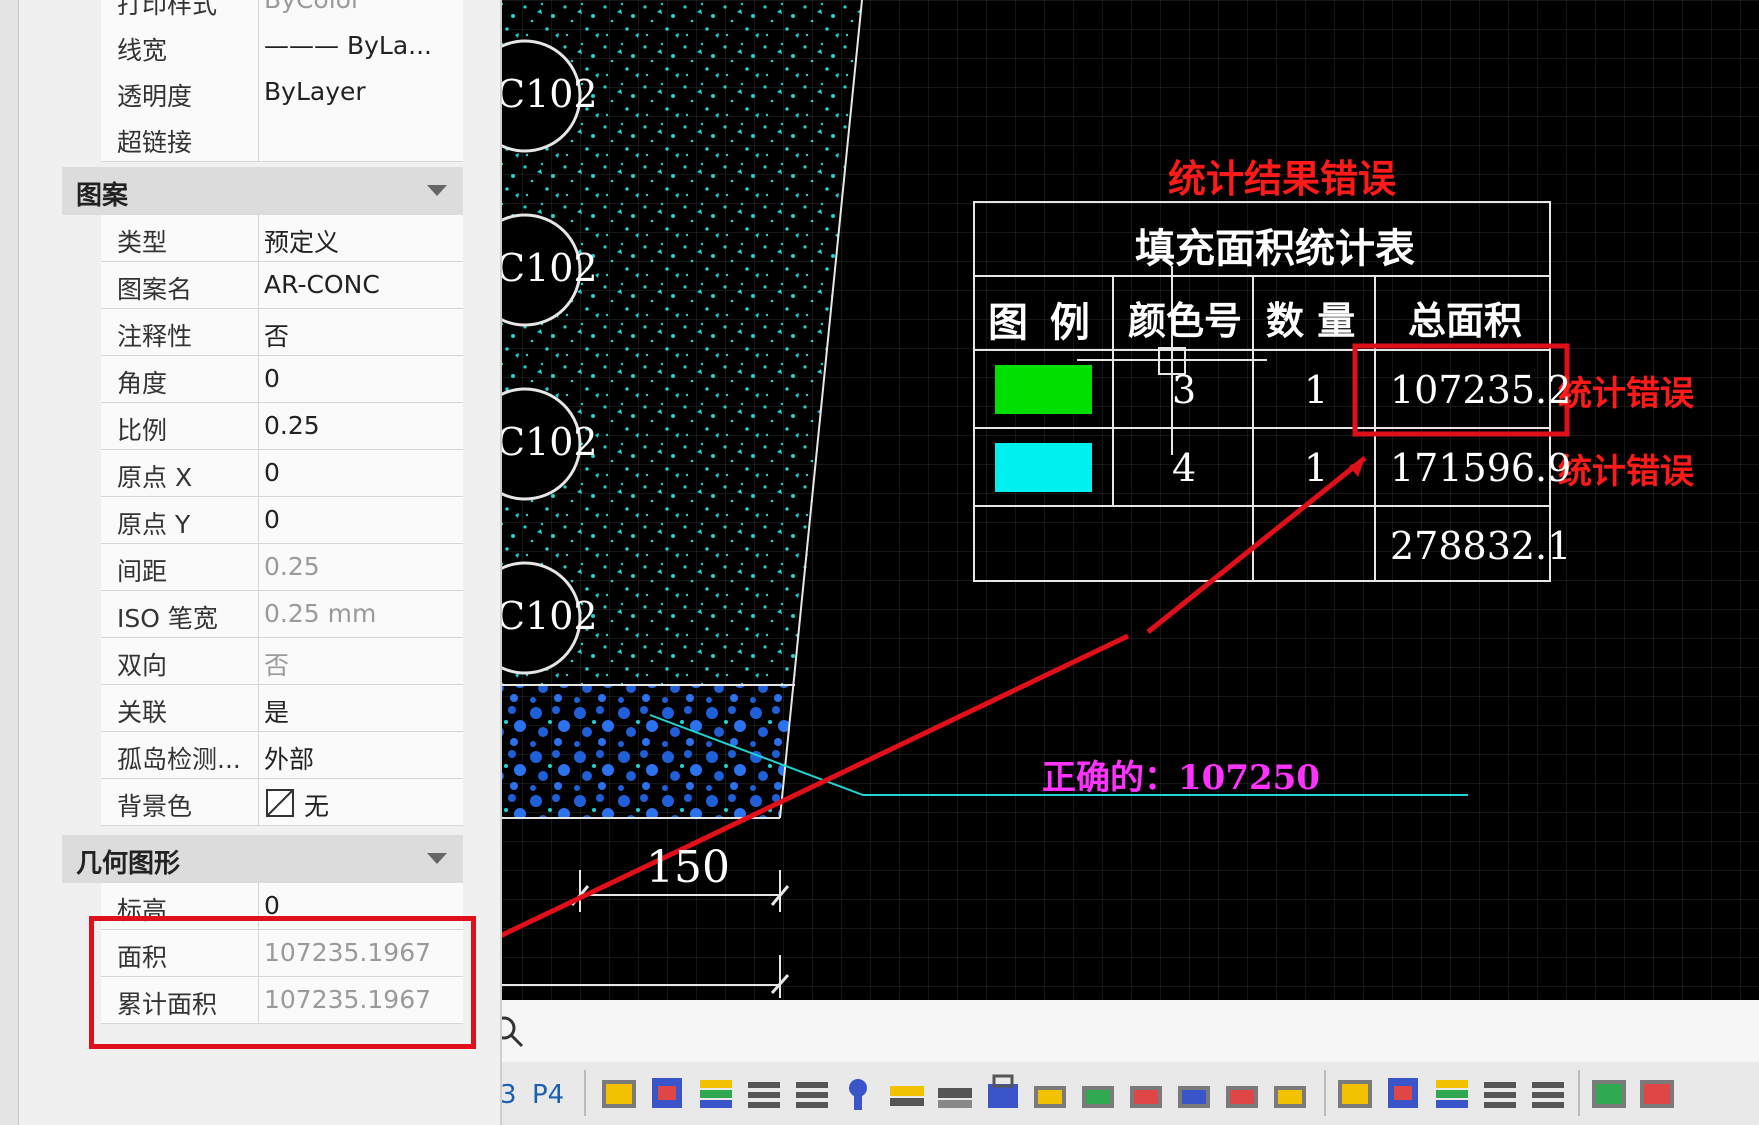 This screenshot has width=1759, height=1125. What do you see at coordinates (102, 196) in the screenshot?
I see `group-title: 图案` at bounding box center [102, 196].